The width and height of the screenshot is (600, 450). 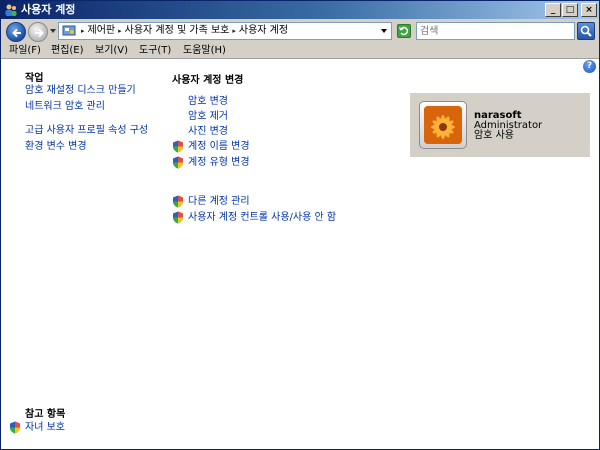 What do you see at coordinates (300, 10) in the screenshot?
I see `title-bar: 사용자 계정 _ □ ×` at bounding box center [300, 10].